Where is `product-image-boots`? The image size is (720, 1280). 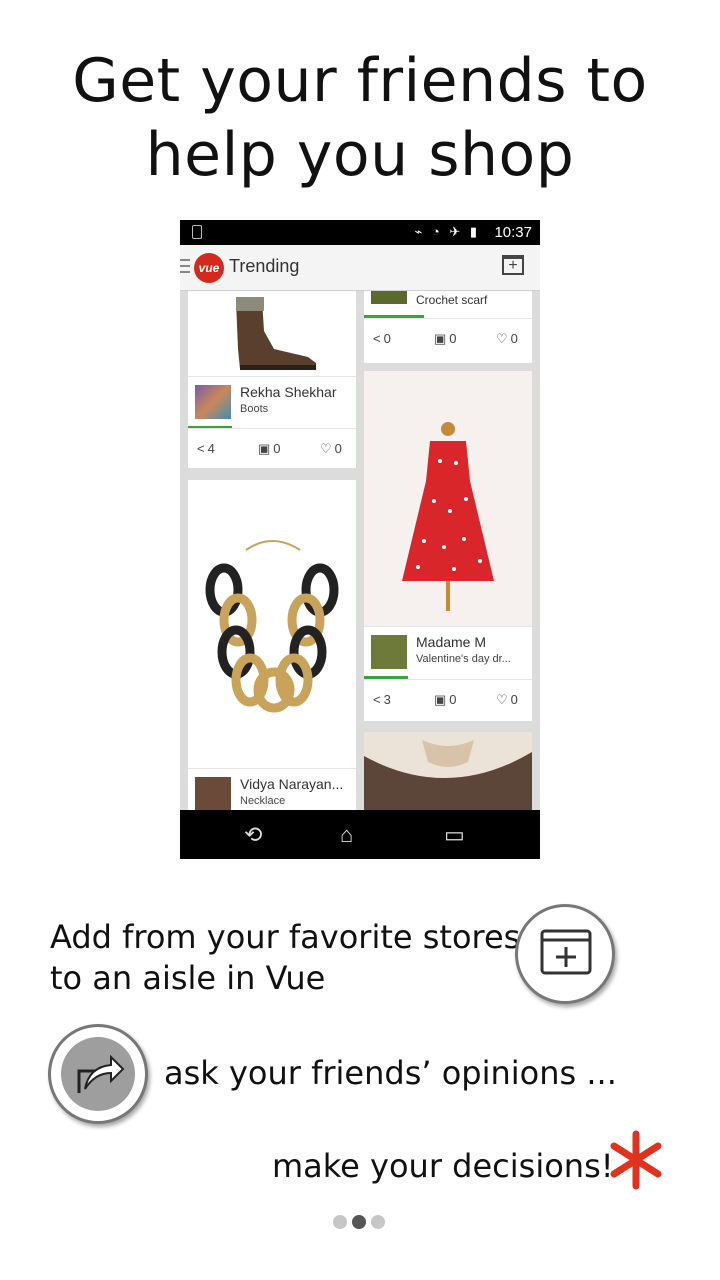
product-image-boots is located at coordinates (272, 333).